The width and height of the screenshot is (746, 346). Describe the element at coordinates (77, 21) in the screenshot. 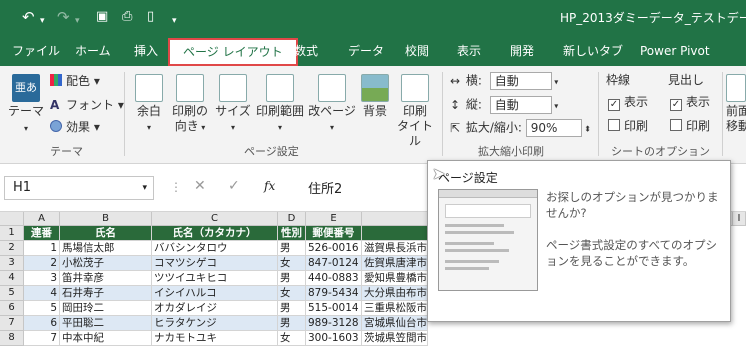

I see `redo-dropdown-icon: ▾` at that location.